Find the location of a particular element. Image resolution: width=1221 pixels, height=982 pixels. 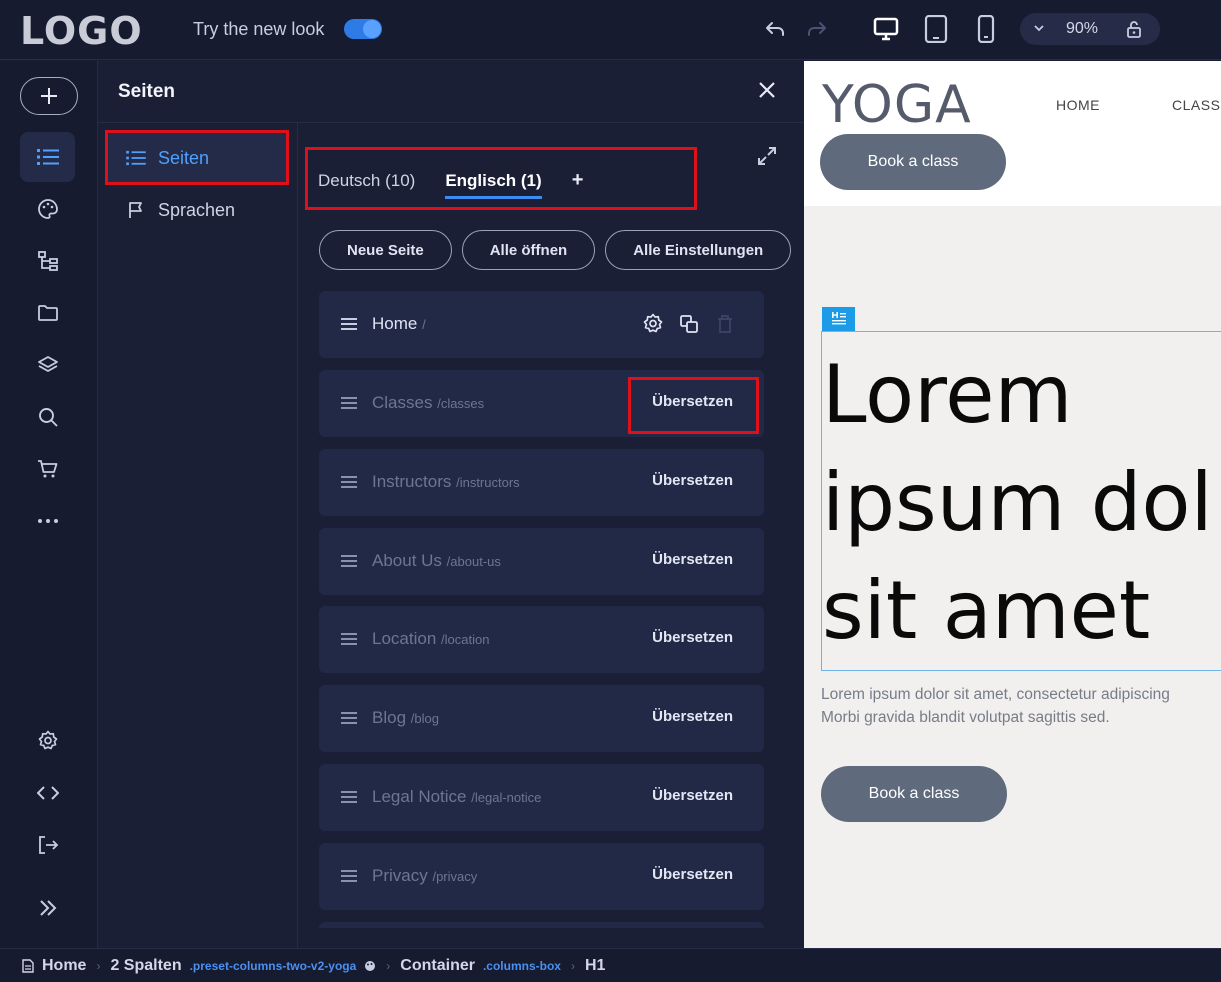

all-settings-button: Alle Einstellungen is located at coordinates (698, 250).